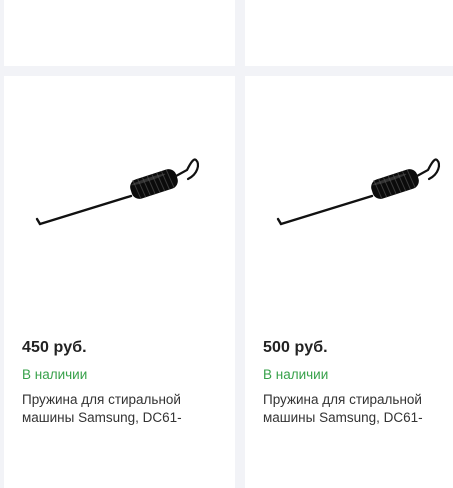 This screenshot has height=488, width=453. Describe the element at coordinates (119, 33) in the screenshot. I see `product-card-top-left` at that location.